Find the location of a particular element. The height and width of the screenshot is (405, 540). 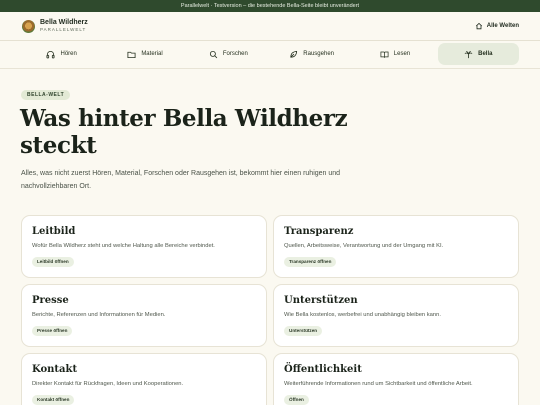

nav-item-rausgehen: Rausgehen is located at coordinates (311, 54).